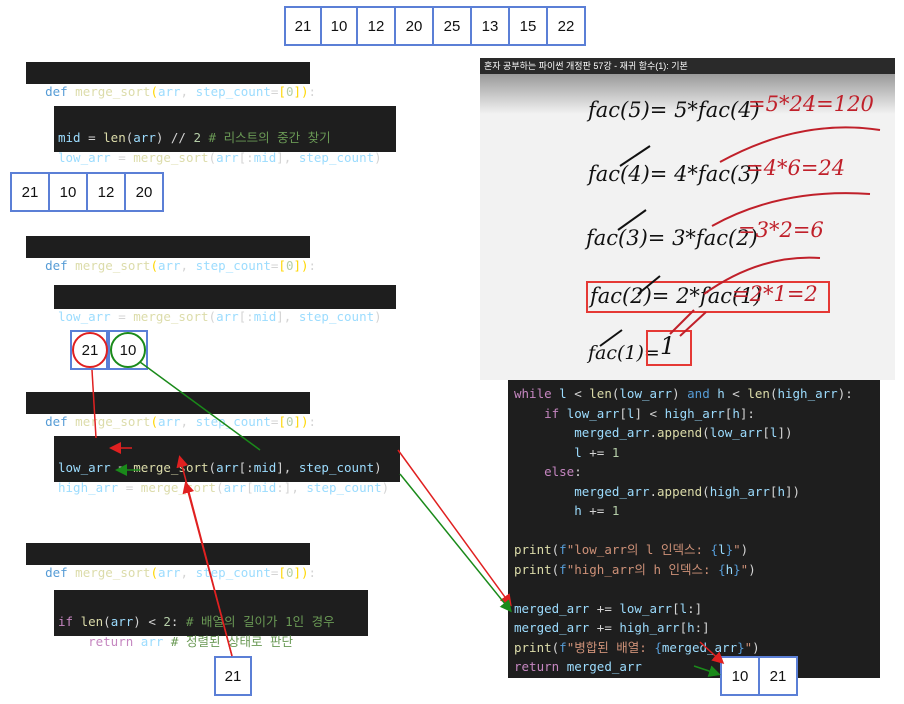 This screenshot has width=904, height=704. I want to click on red-arrow-low-to-merge, so click(454, 528).